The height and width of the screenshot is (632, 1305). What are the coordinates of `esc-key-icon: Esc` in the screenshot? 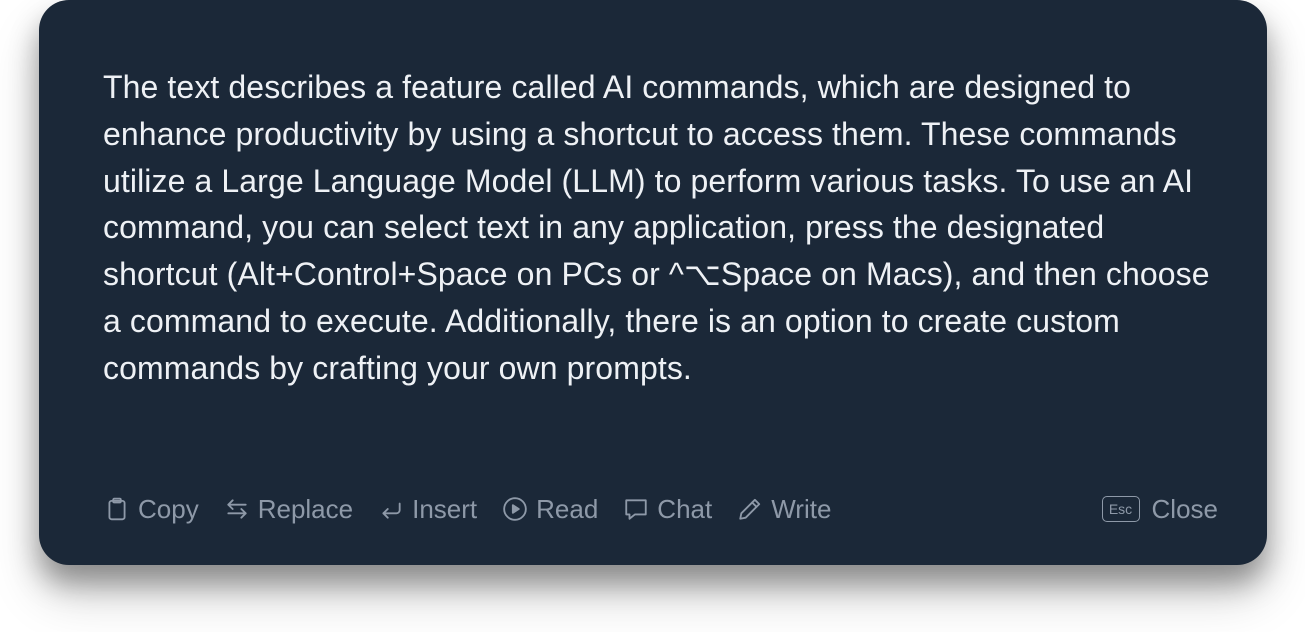 It's located at (1120, 509).